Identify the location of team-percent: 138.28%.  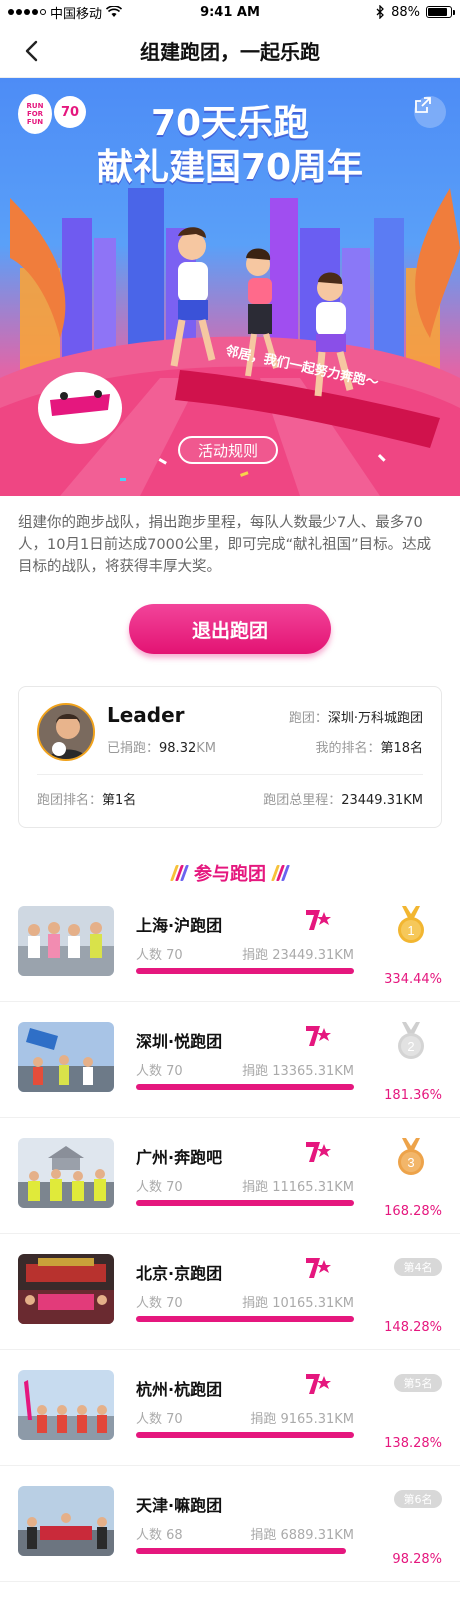
(413, 1443).